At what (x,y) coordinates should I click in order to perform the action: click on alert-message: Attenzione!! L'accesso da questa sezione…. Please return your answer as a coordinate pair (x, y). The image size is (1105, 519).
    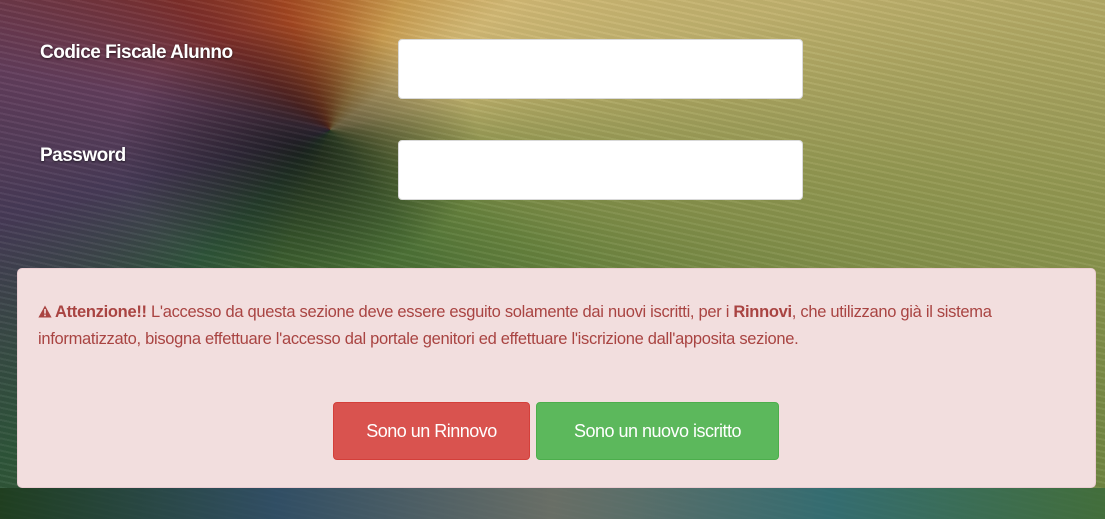
    Looking at the image, I should click on (555, 326).